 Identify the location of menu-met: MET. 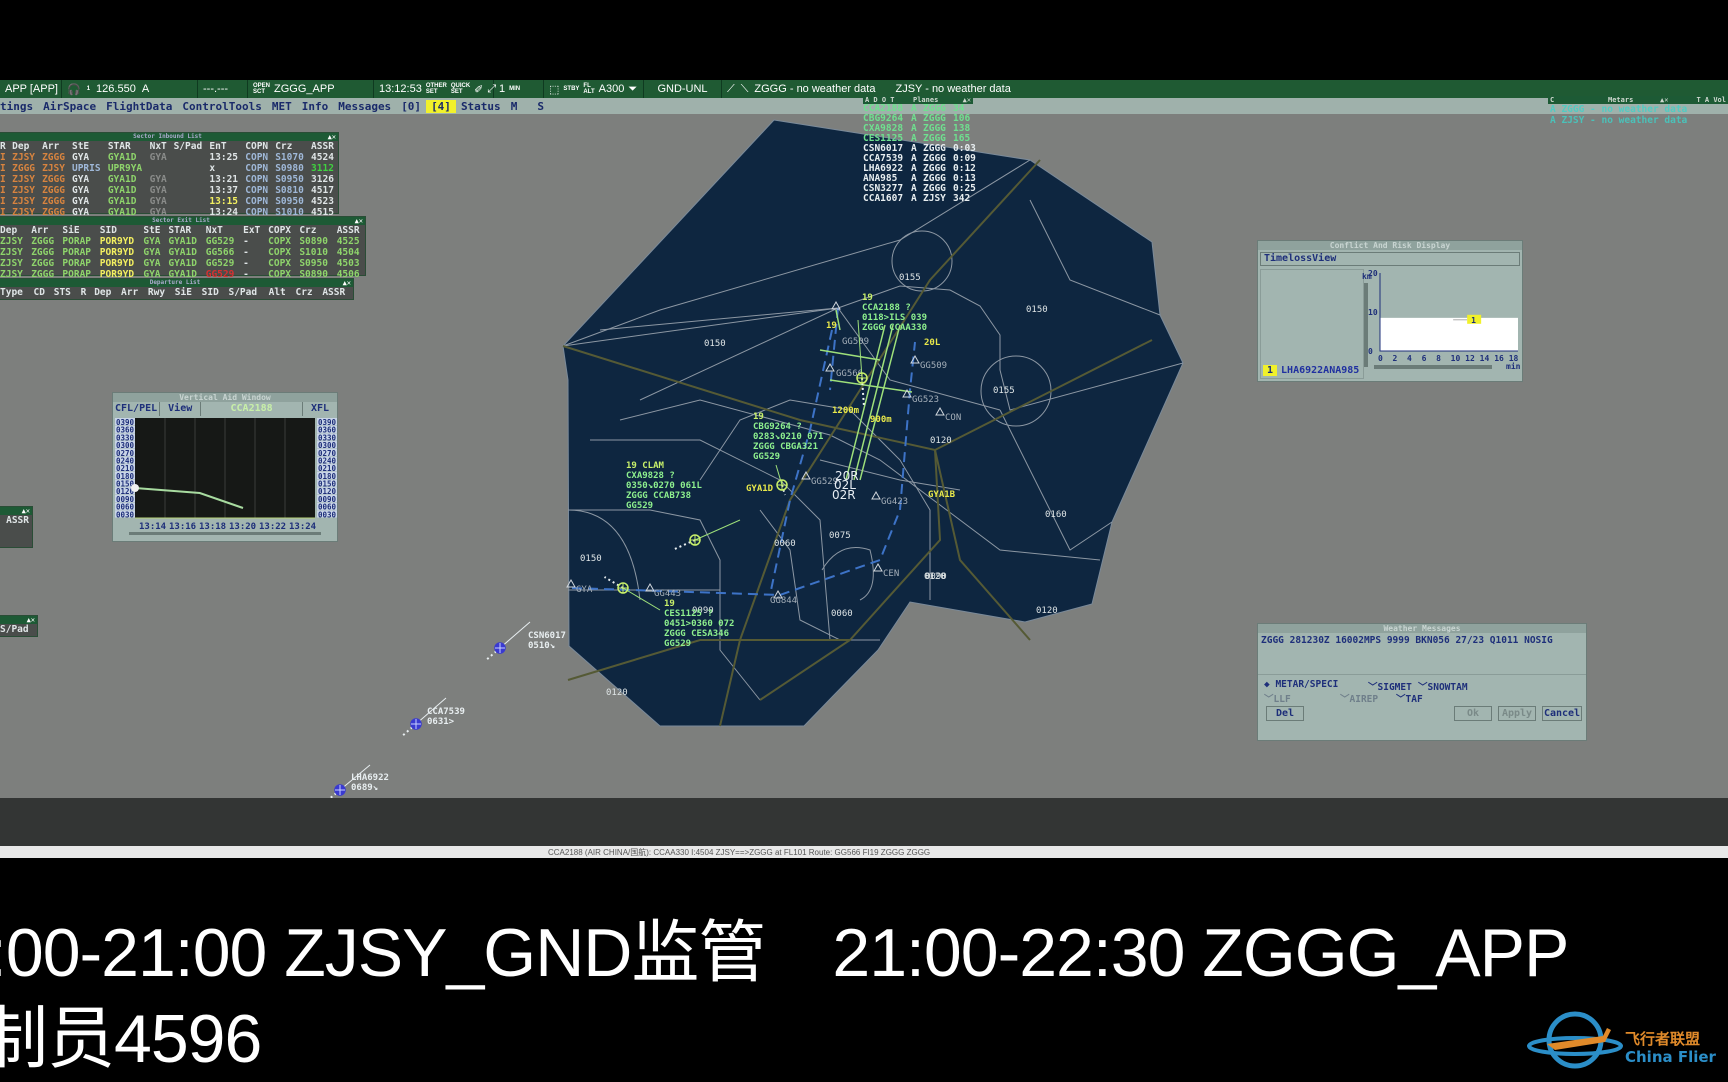
(282, 106).